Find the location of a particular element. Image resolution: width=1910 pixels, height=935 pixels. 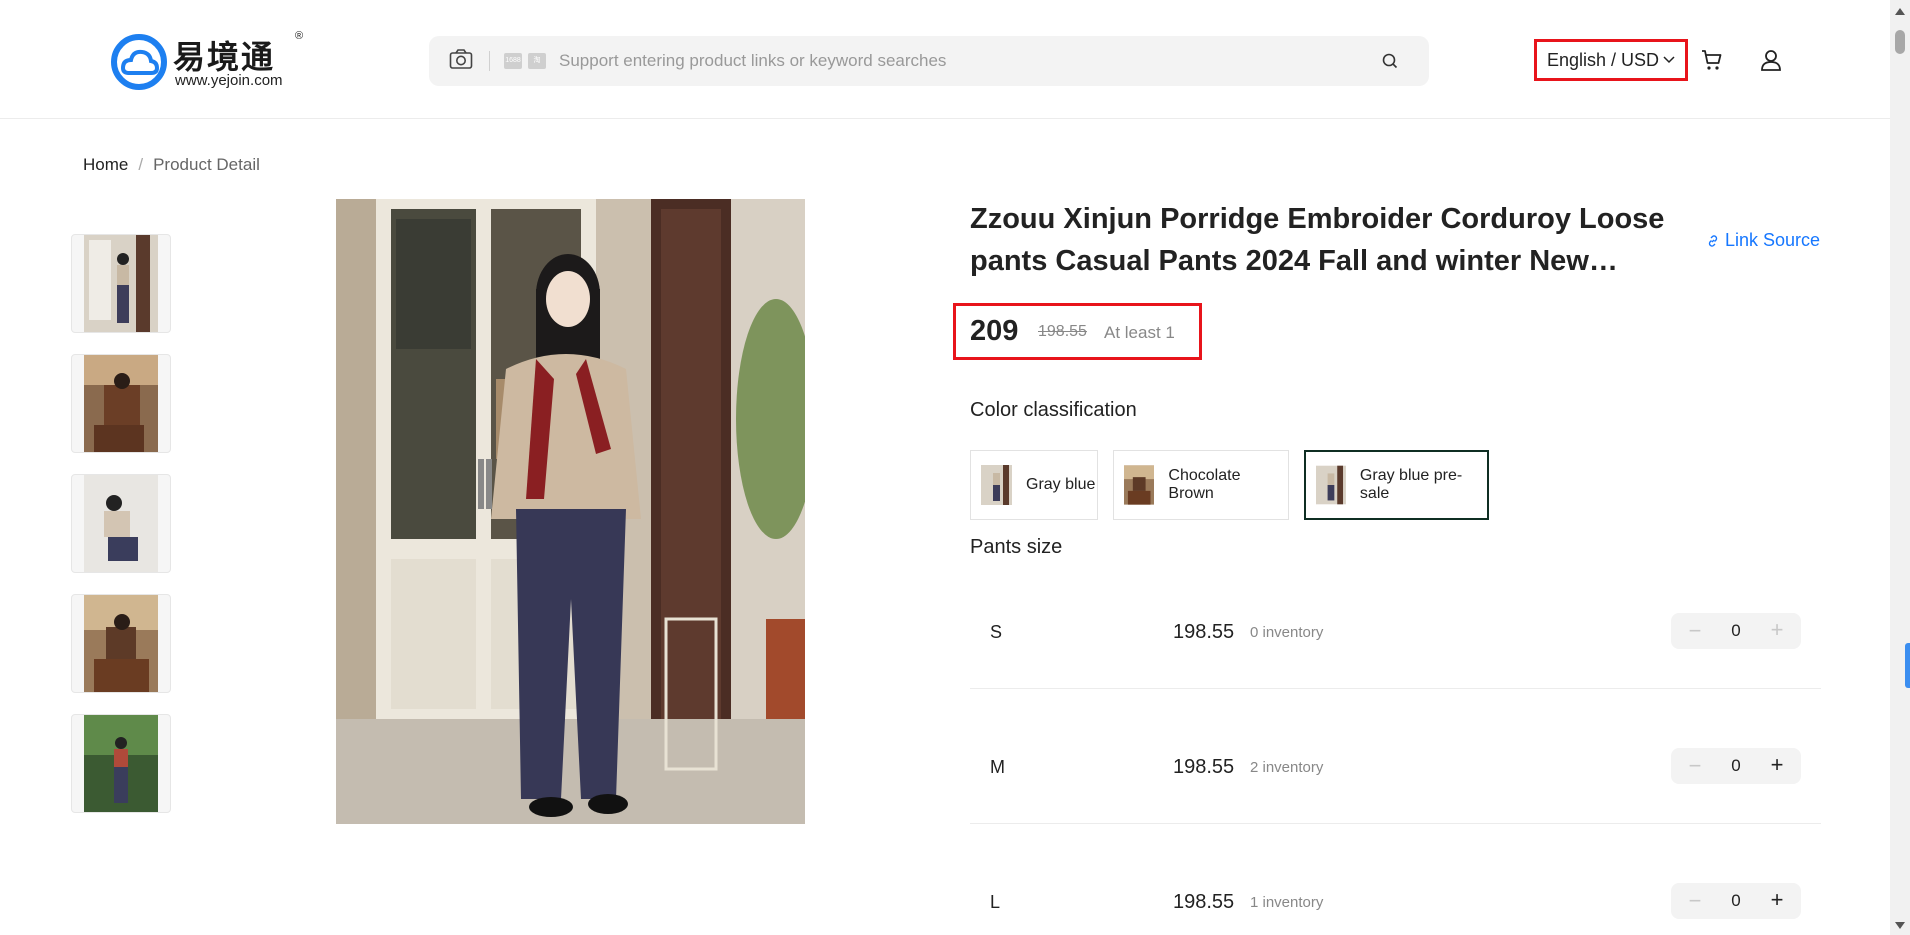

color-option-gray-blue-pre-sale: Gray blue pre-sale is located at coordinates (1396, 485).